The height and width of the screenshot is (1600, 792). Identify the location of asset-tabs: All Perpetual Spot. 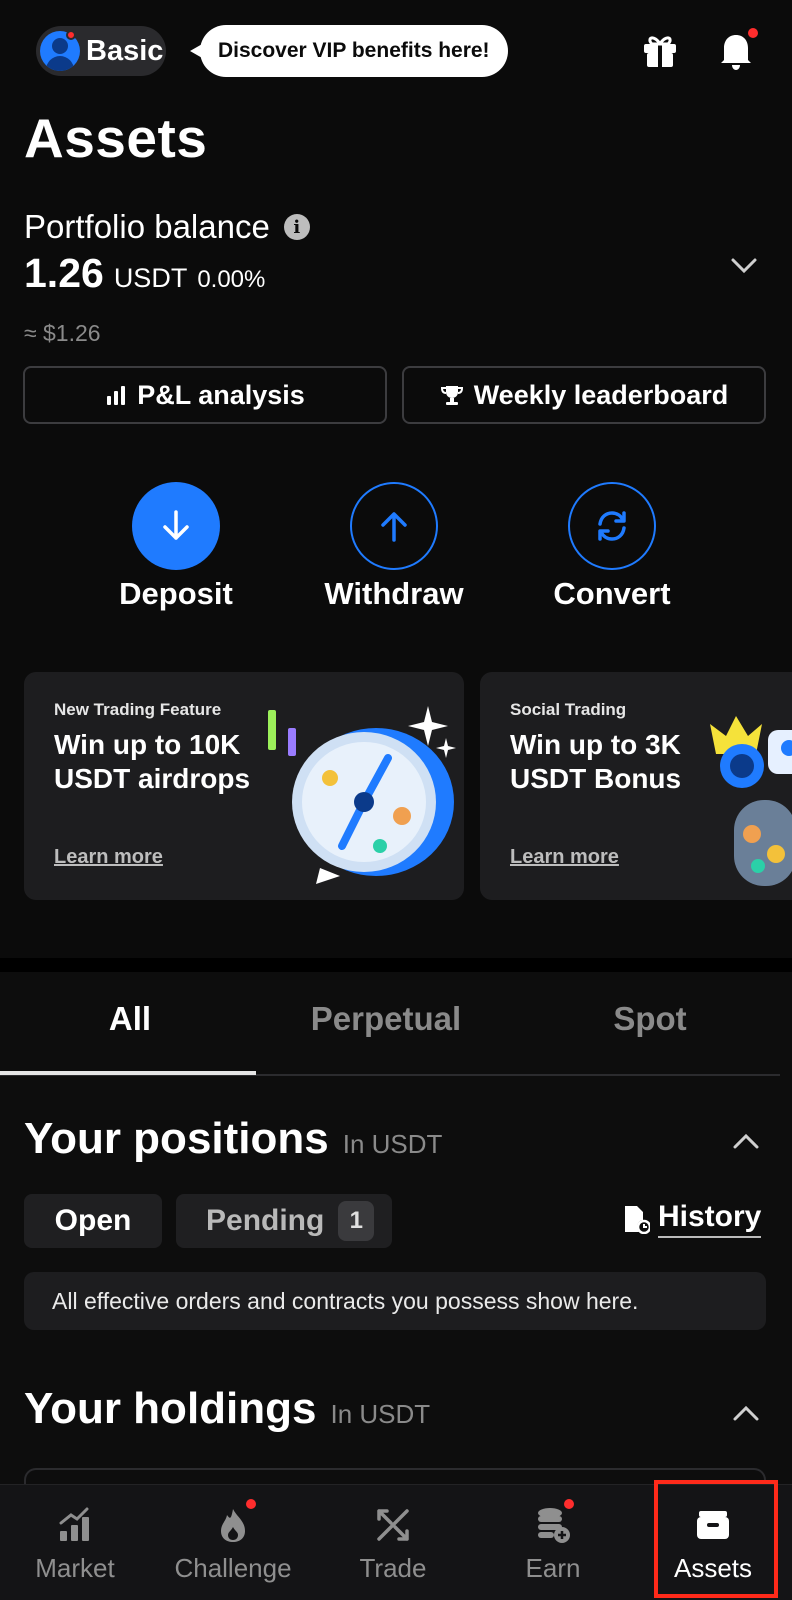
(390, 1024).